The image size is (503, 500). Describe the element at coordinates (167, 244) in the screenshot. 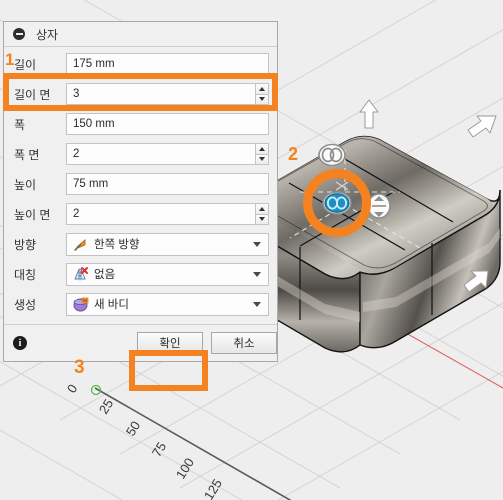

I see `dropdown-direction: 한쪽 방향` at that location.